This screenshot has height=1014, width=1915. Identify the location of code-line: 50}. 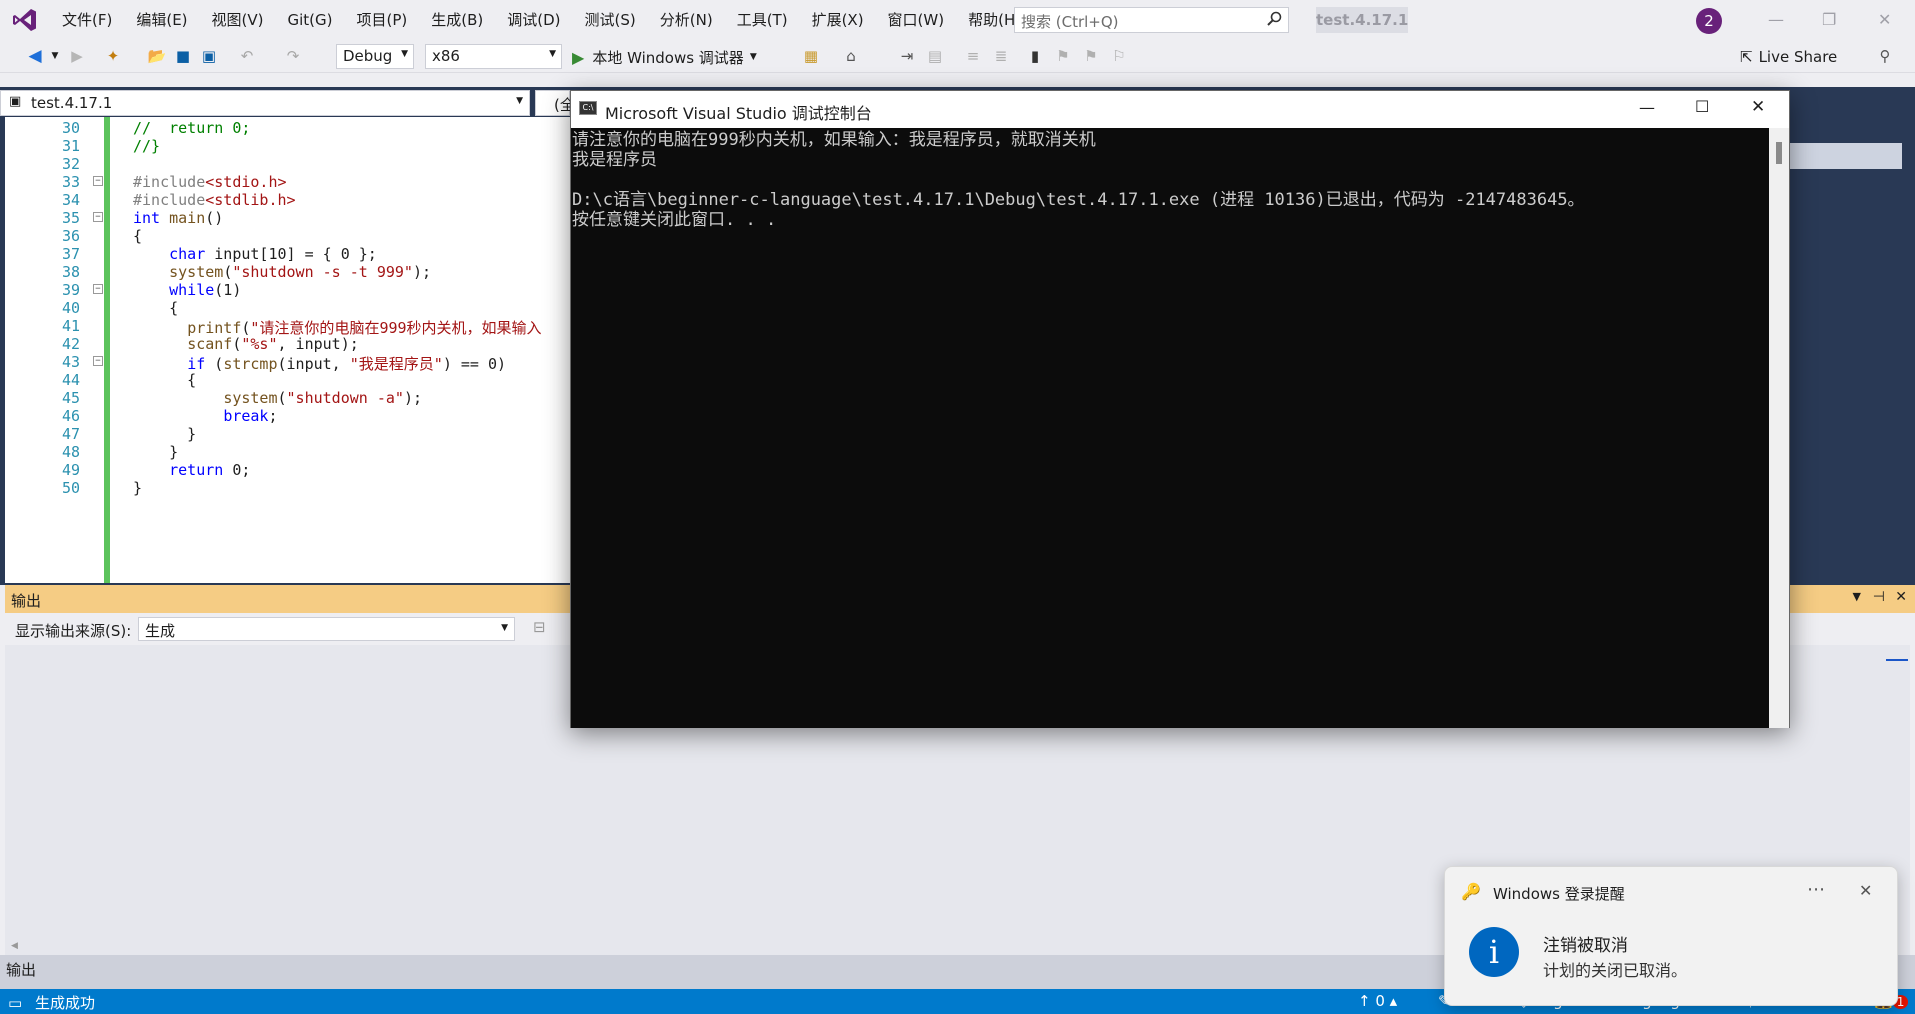
(287, 490).